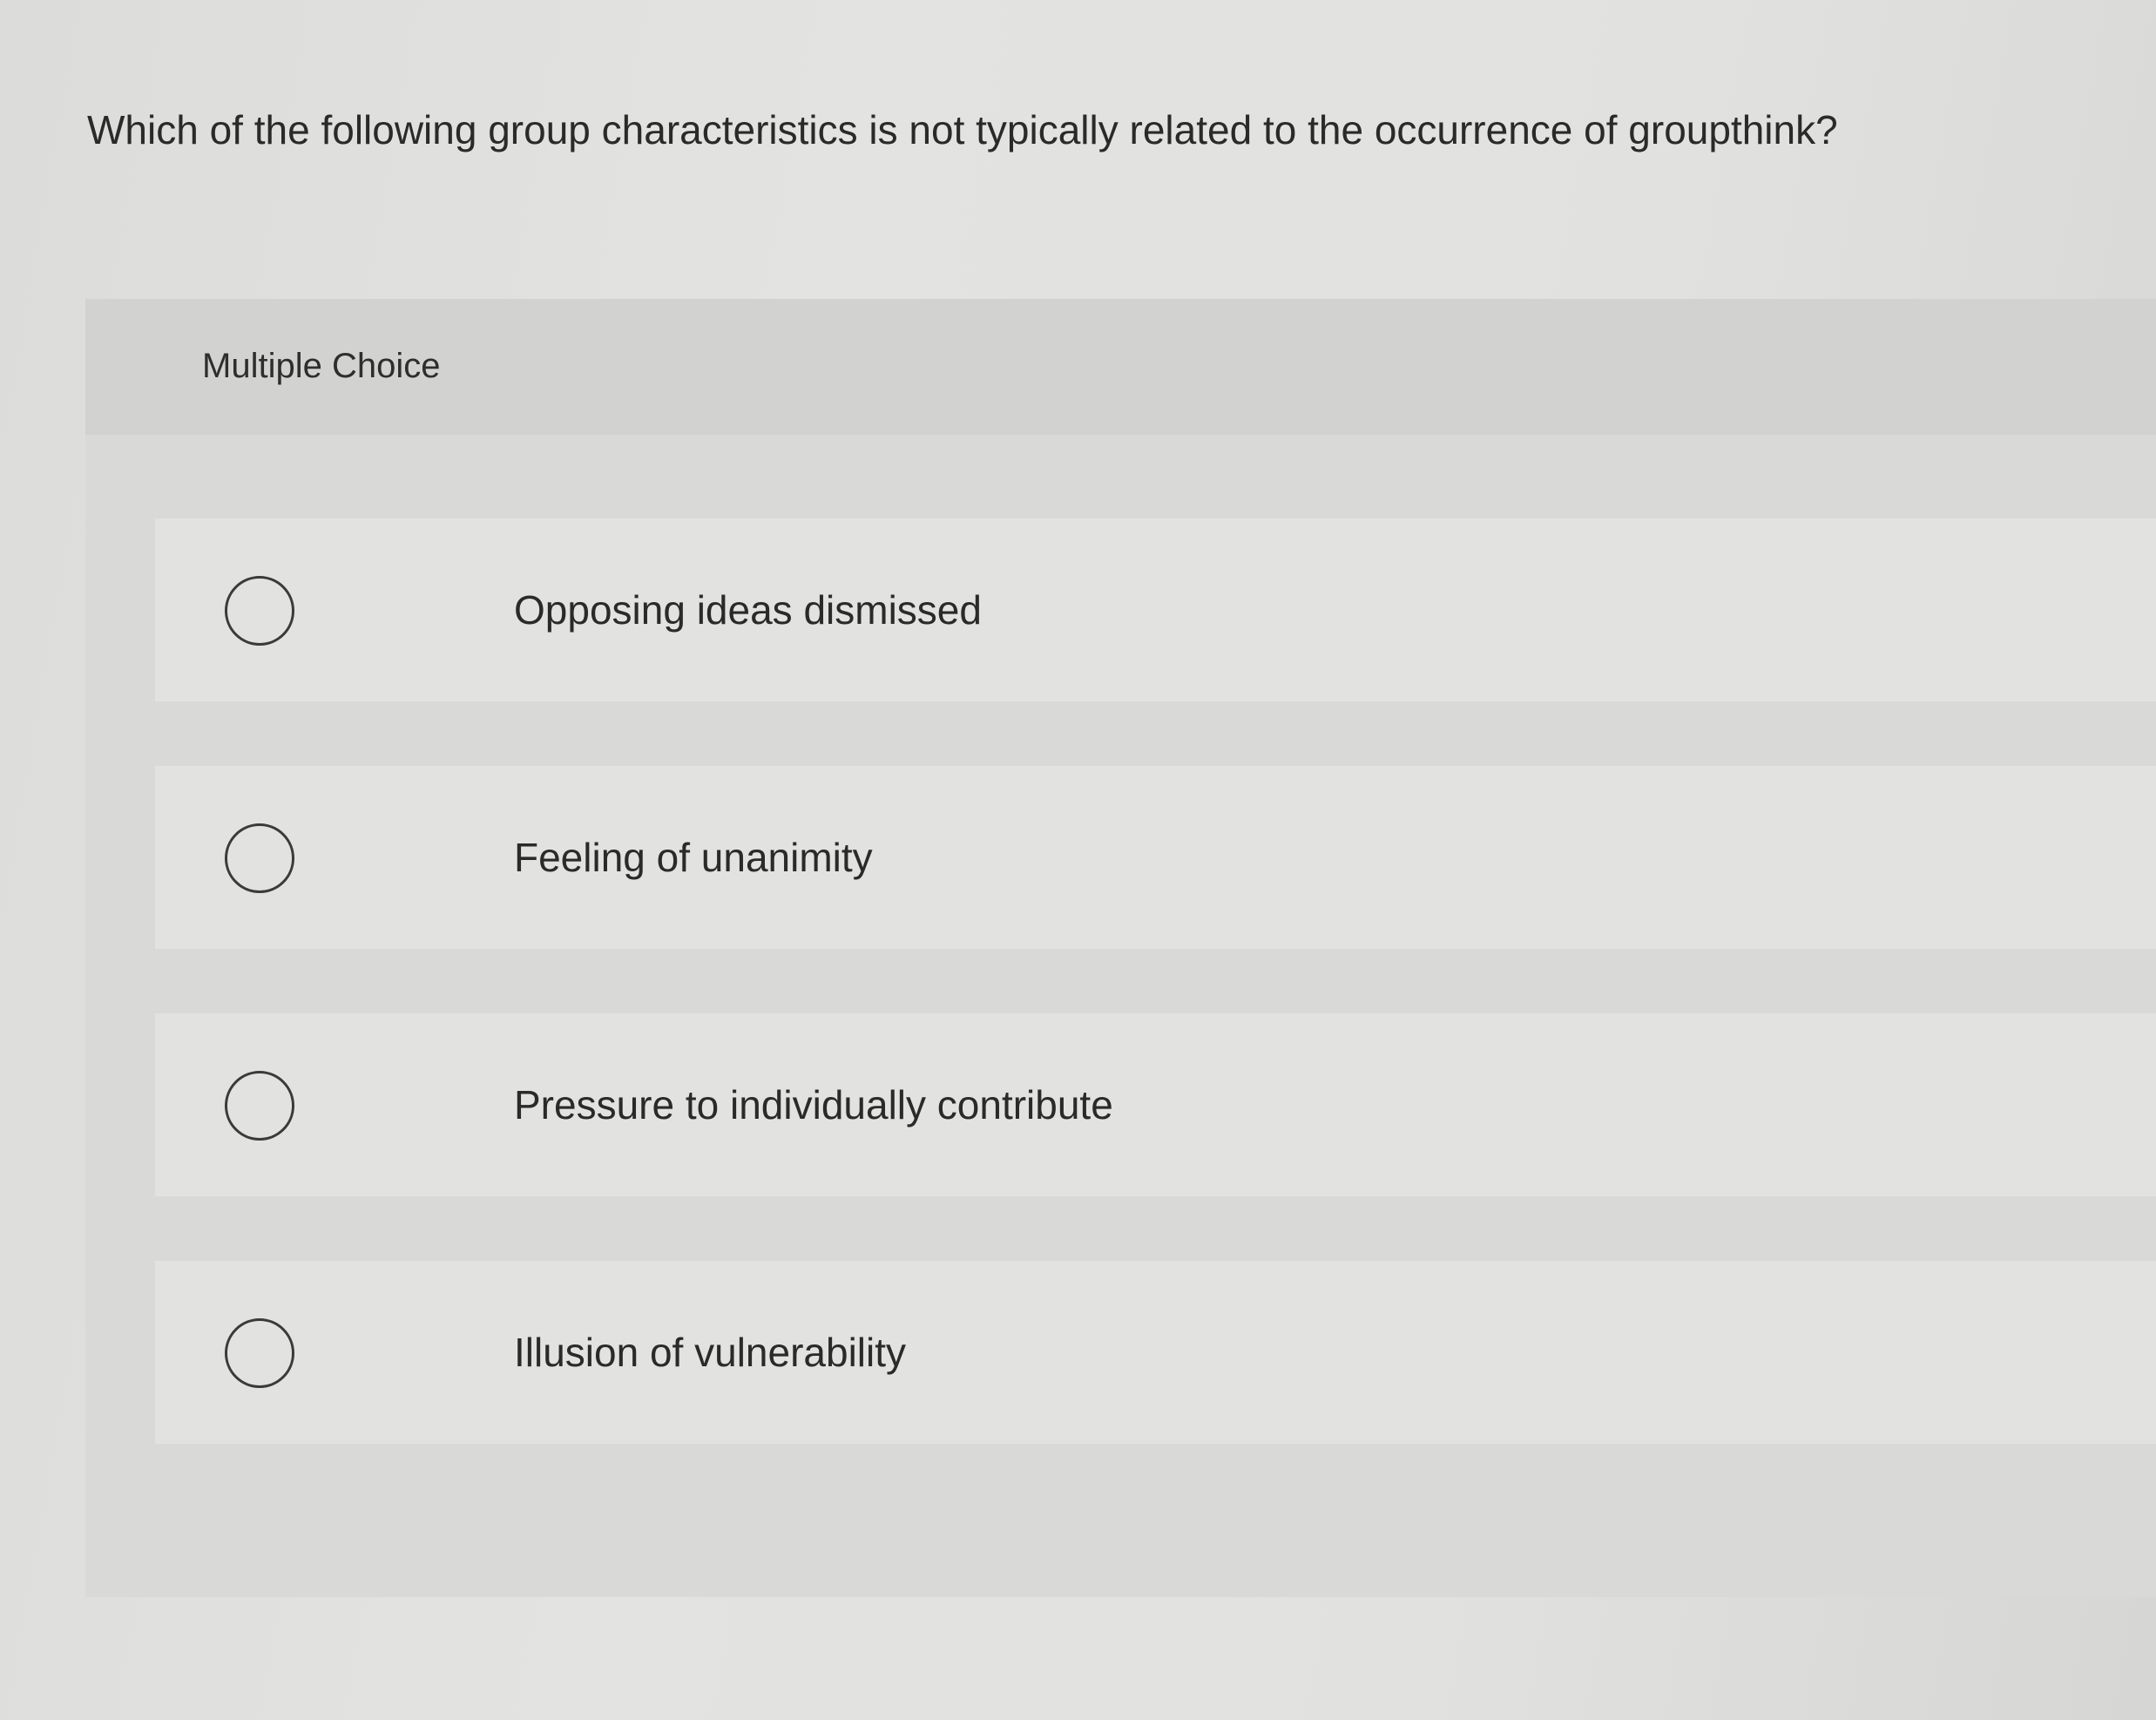  Describe the element at coordinates (710, 1352) in the screenshot. I see `choice-label: Illusion of vulnerability` at that location.